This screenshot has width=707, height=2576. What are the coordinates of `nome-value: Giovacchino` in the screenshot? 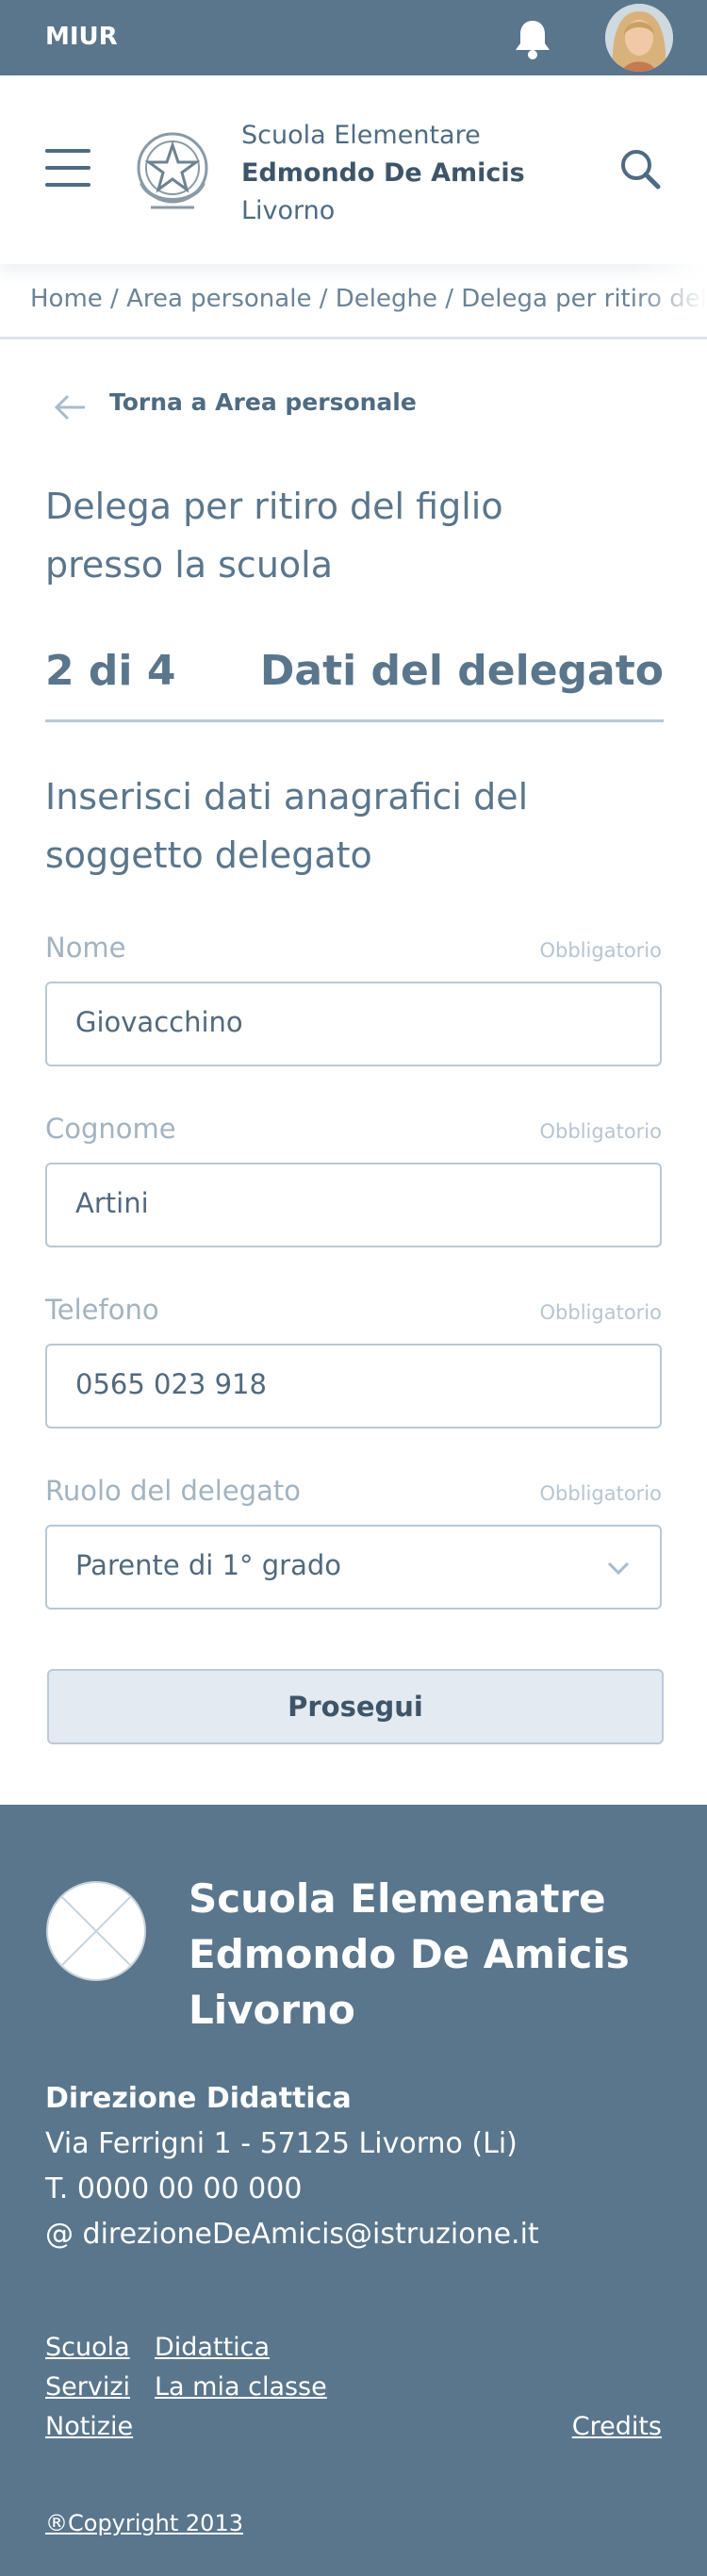 It's located at (159, 1022).